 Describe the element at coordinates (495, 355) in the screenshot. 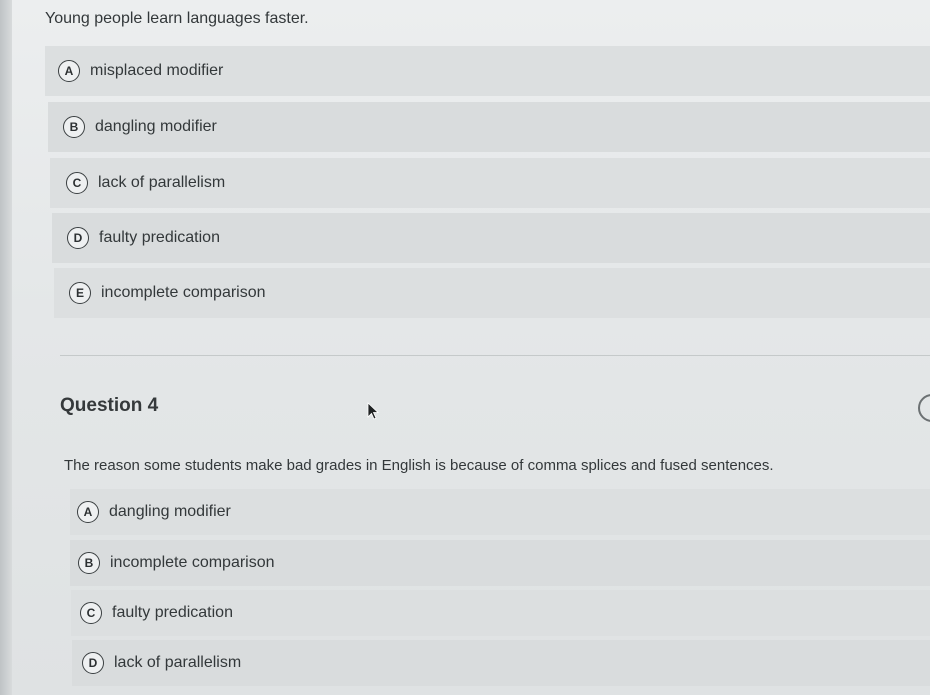

I see `question-divider` at that location.